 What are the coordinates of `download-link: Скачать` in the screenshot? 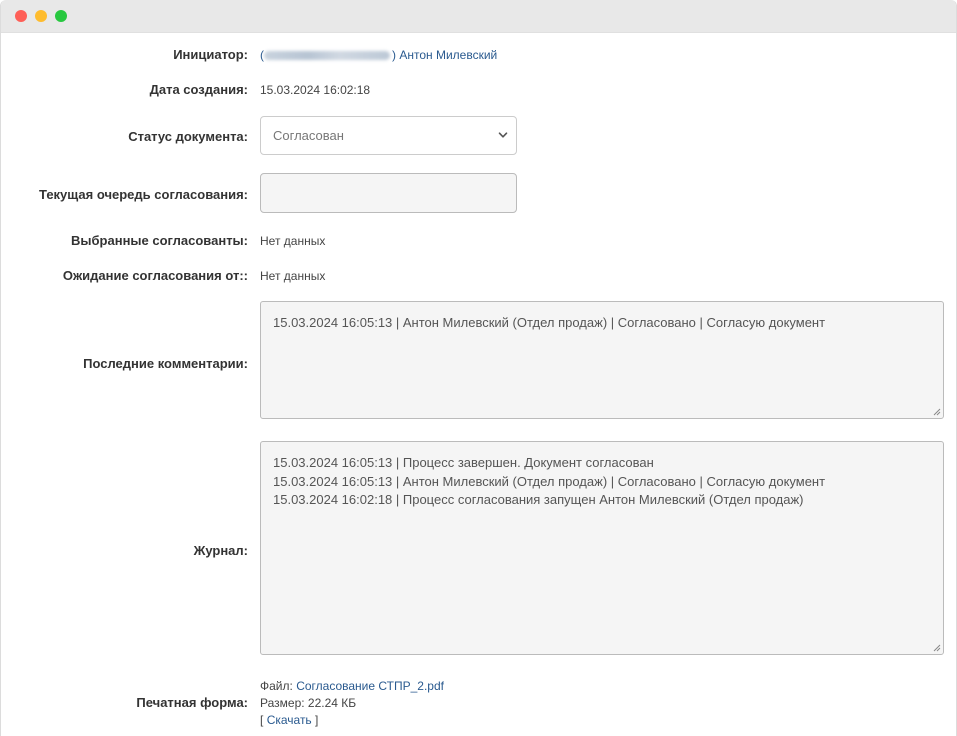 It's located at (289, 720).